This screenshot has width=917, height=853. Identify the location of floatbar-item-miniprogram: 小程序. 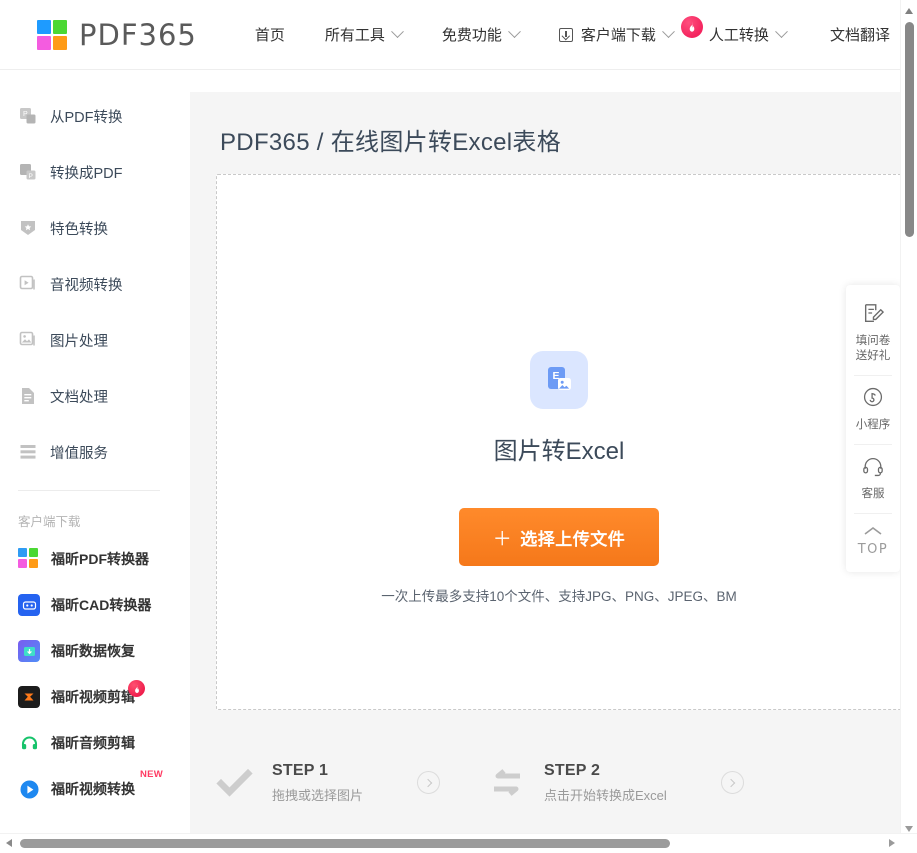
(873, 409).